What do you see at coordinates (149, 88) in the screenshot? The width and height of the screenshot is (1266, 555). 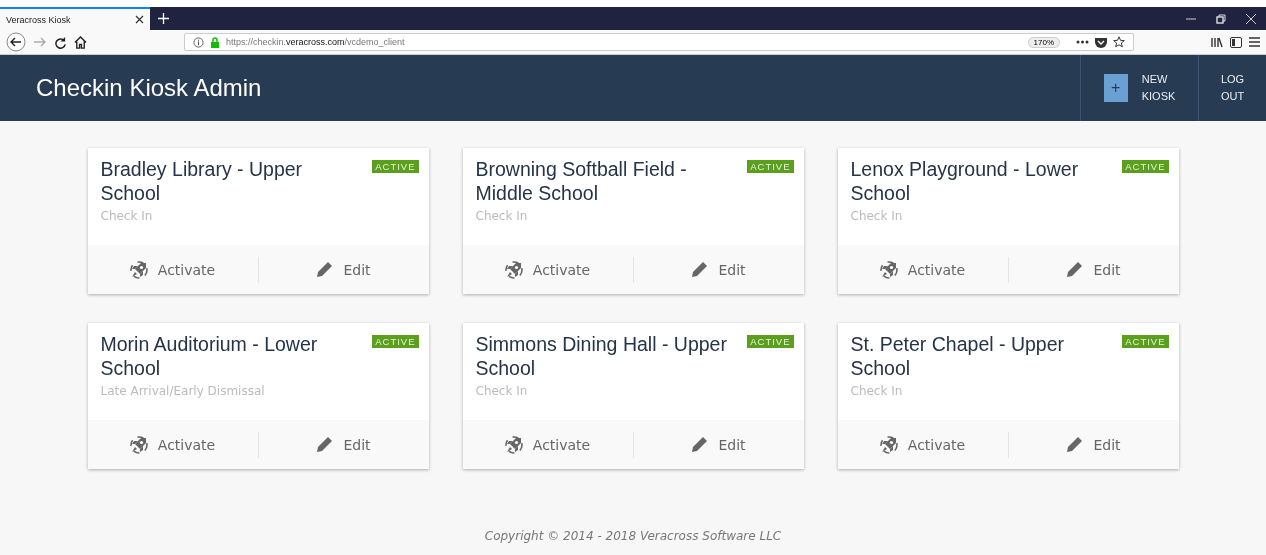 I see `app-title: Checkin Kiosk Admin` at bounding box center [149, 88].